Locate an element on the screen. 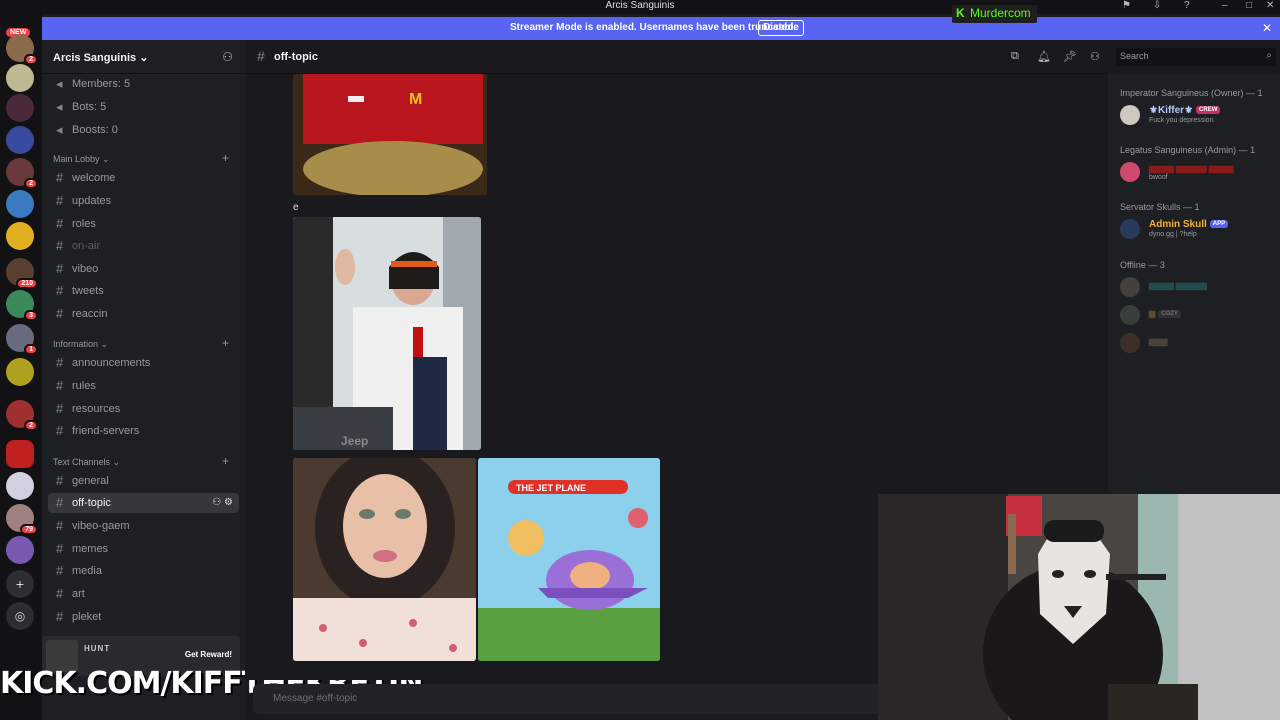  member-name: ⚜Kiffer⚜ CREW is located at coordinates (1185, 110).